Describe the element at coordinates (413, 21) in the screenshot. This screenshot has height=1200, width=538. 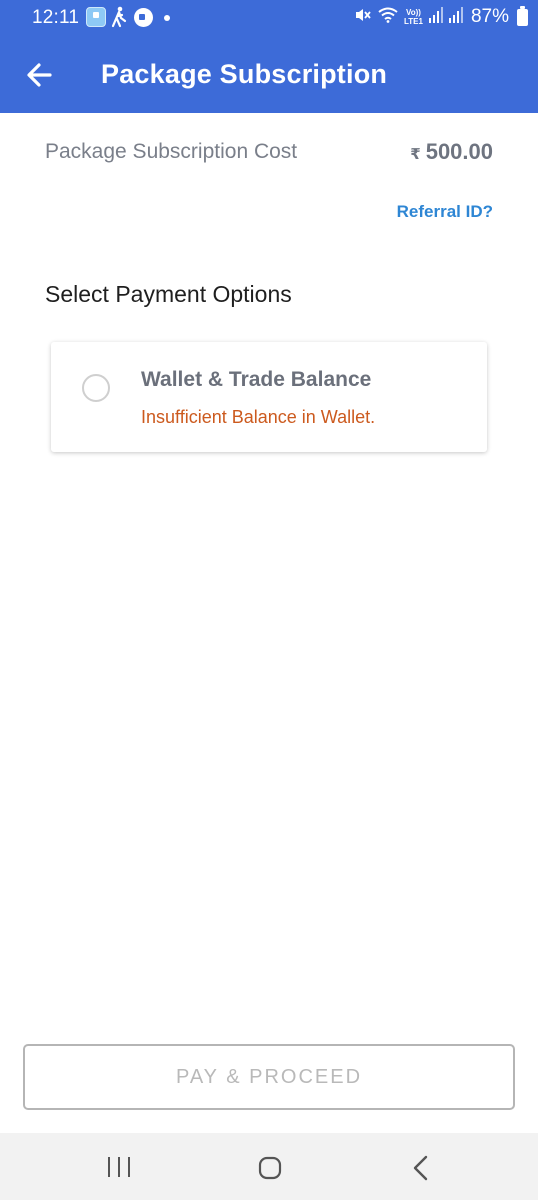
I see `volte-bottom: LTE1` at that location.